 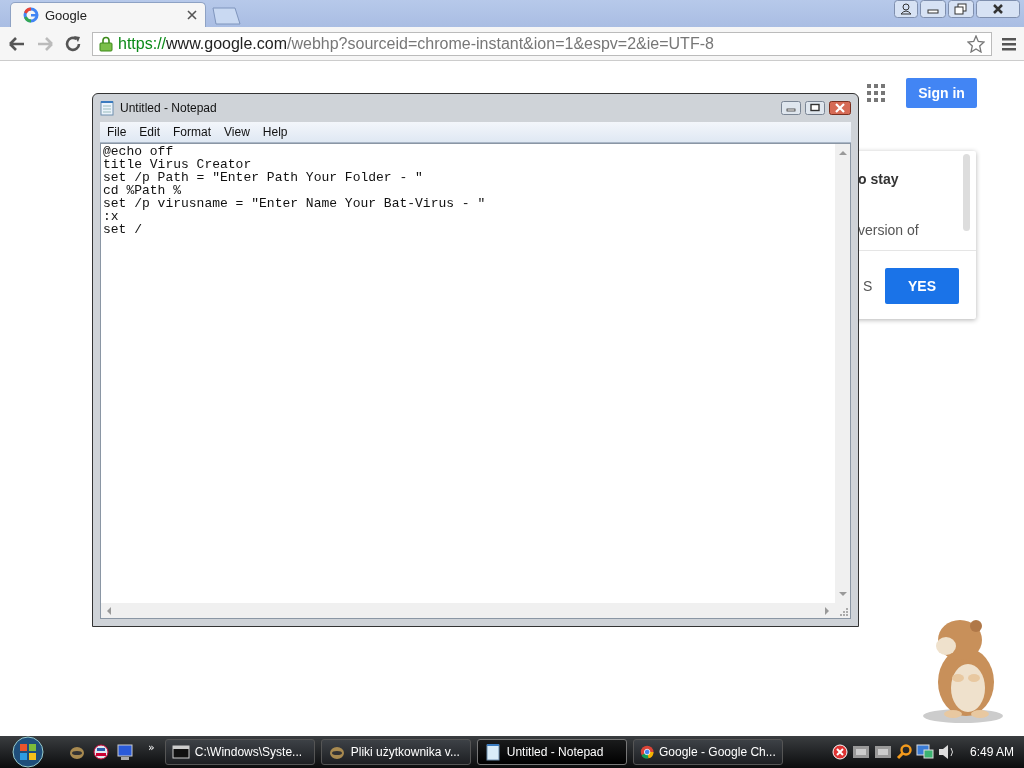 What do you see at coordinates (108, 14) in the screenshot?
I see `browser-tab: Google` at bounding box center [108, 14].